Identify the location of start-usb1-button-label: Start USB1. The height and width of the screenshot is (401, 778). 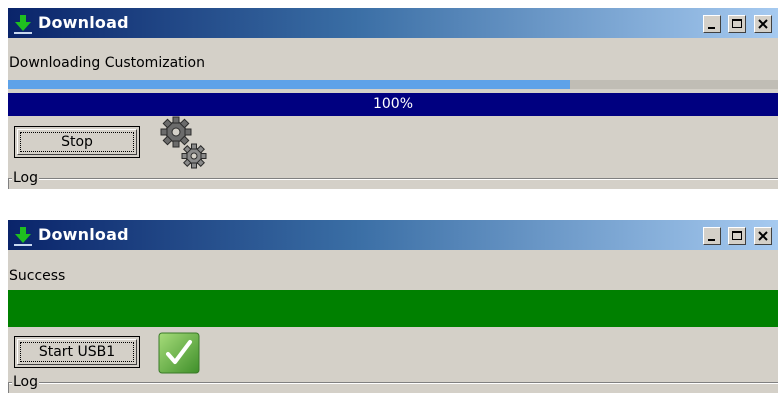
(77, 352).